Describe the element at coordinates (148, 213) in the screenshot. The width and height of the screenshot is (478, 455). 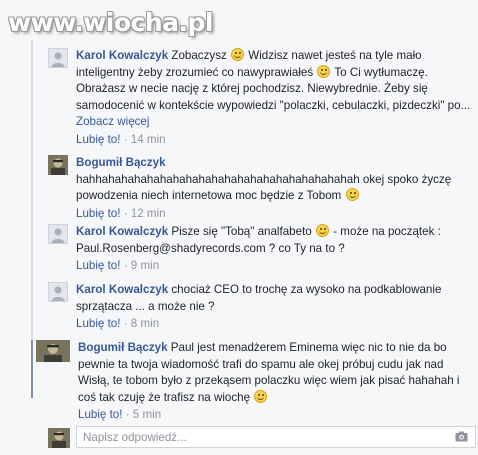
I see `comment-timestamp: 12 min` at that location.